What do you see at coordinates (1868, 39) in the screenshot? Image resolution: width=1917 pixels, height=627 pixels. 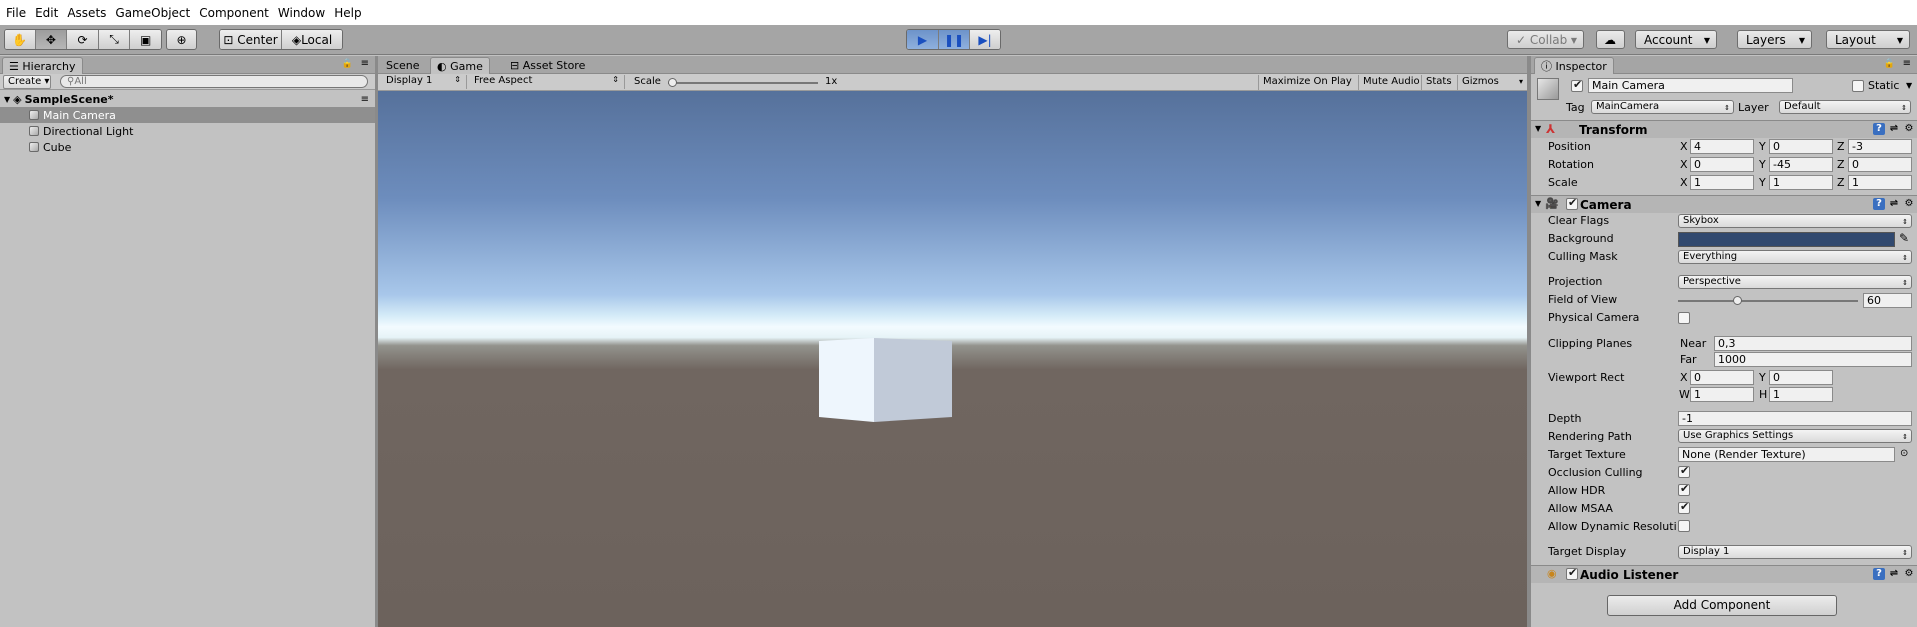 I see `layout-dropdown: Layout ▼` at bounding box center [1868, 39].